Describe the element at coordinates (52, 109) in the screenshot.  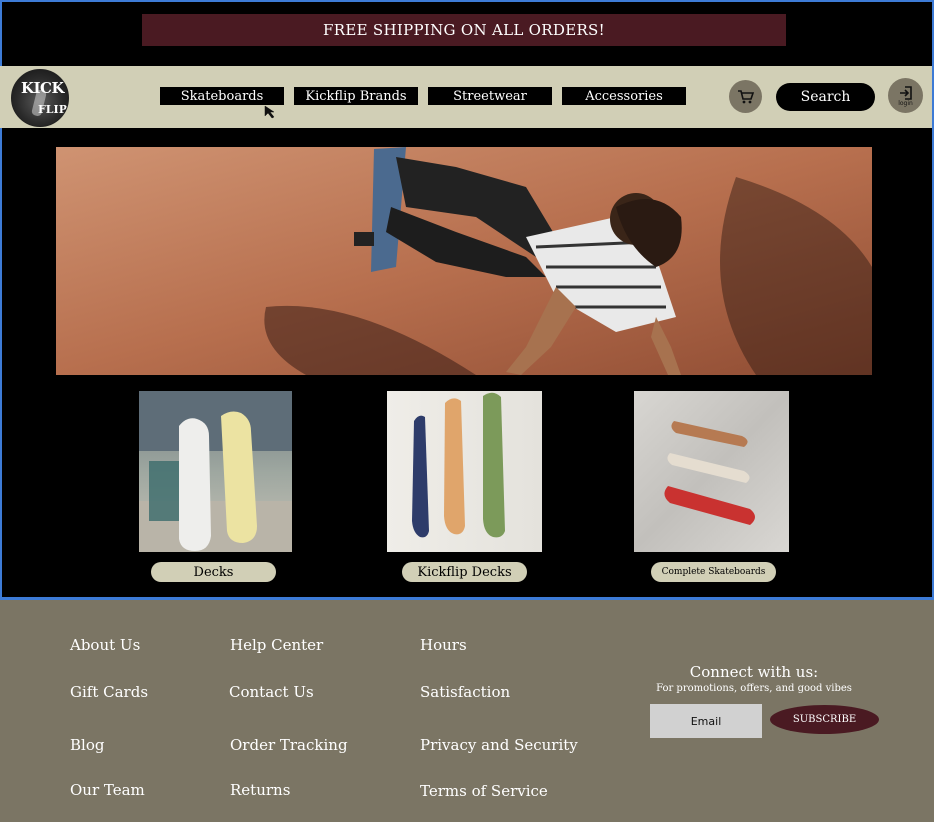
I see `logo-text-bottom: FLIP` at that location.